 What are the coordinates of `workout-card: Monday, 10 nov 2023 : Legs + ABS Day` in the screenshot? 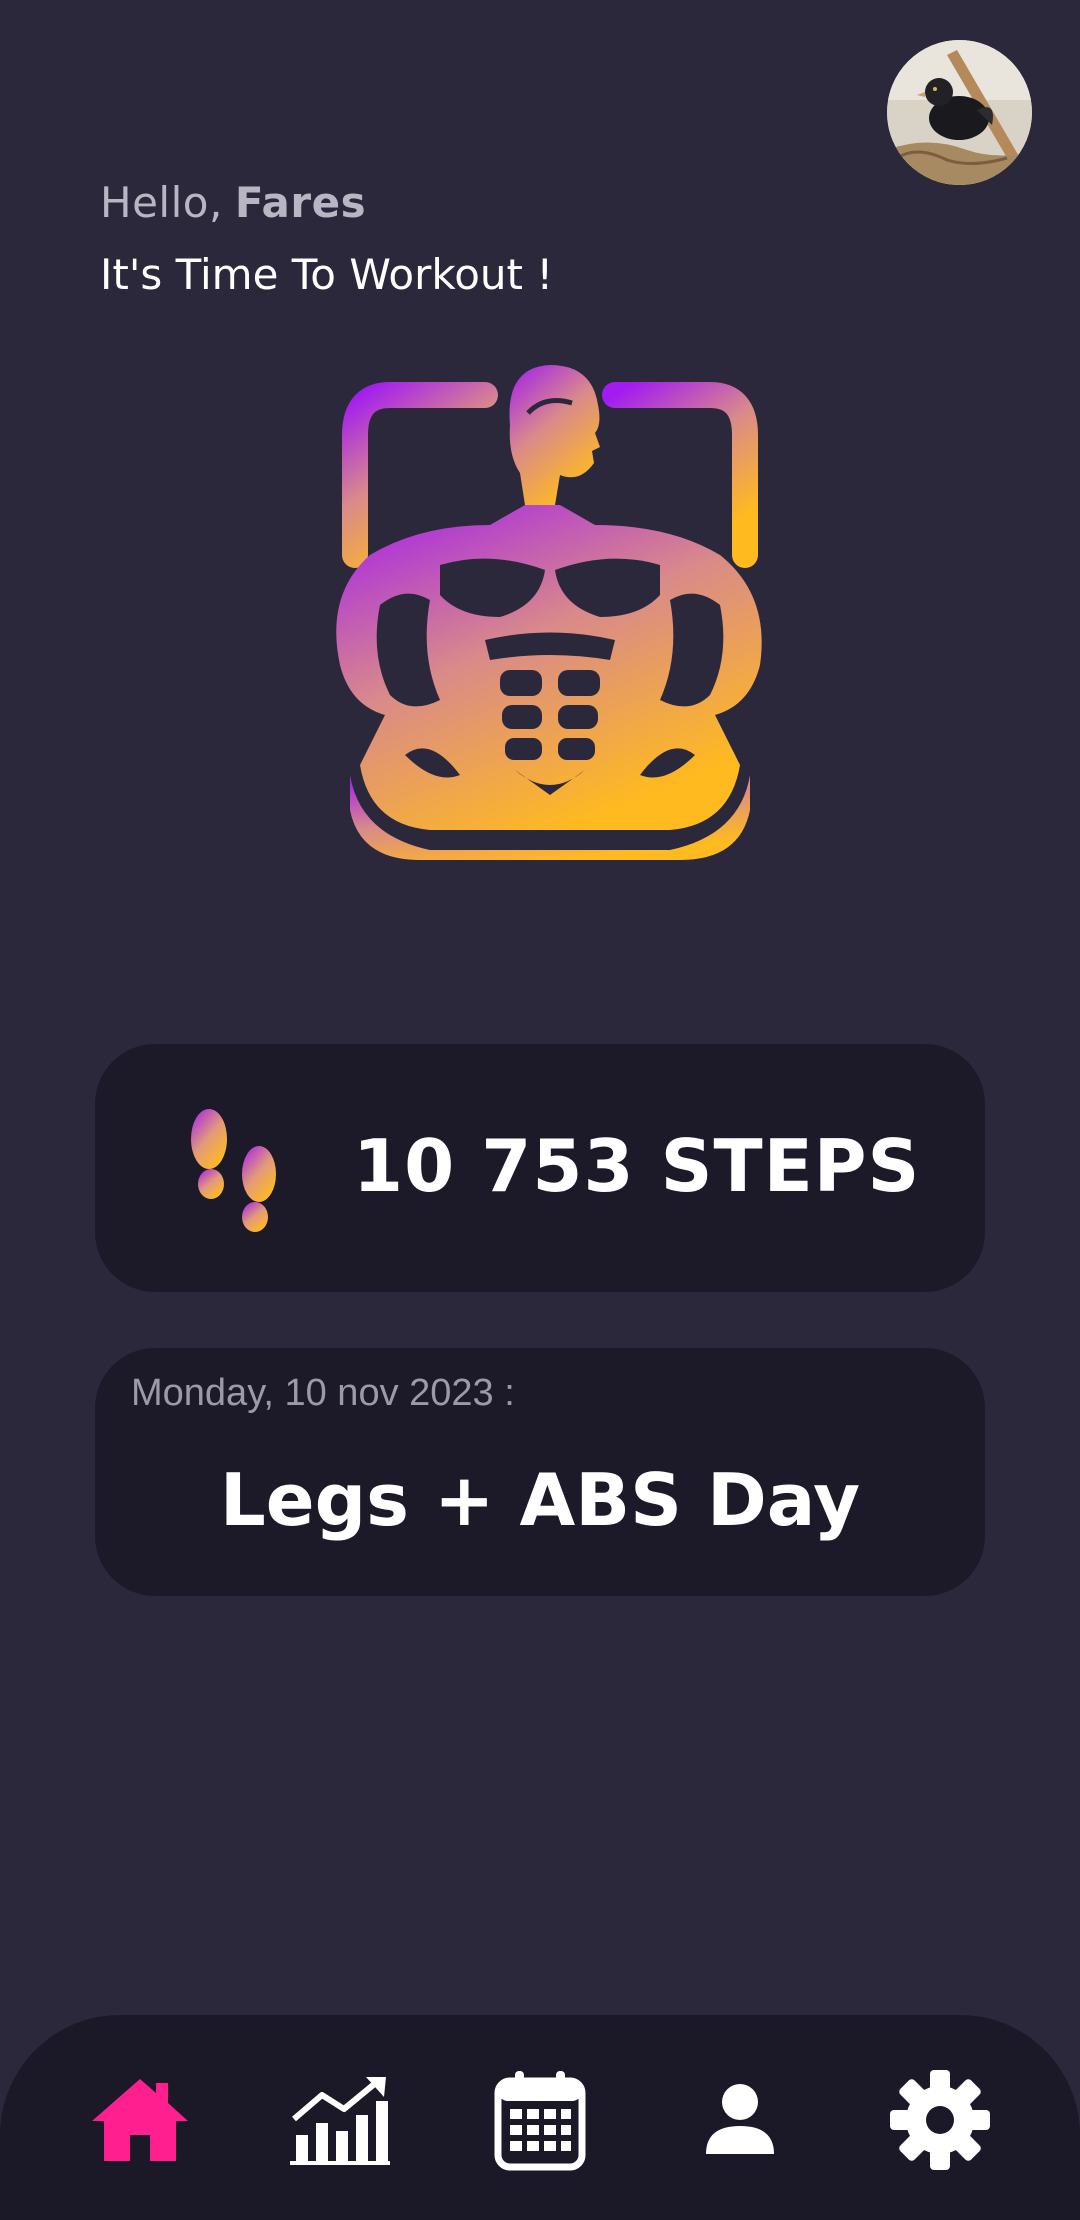 It's located at (540, 1472).